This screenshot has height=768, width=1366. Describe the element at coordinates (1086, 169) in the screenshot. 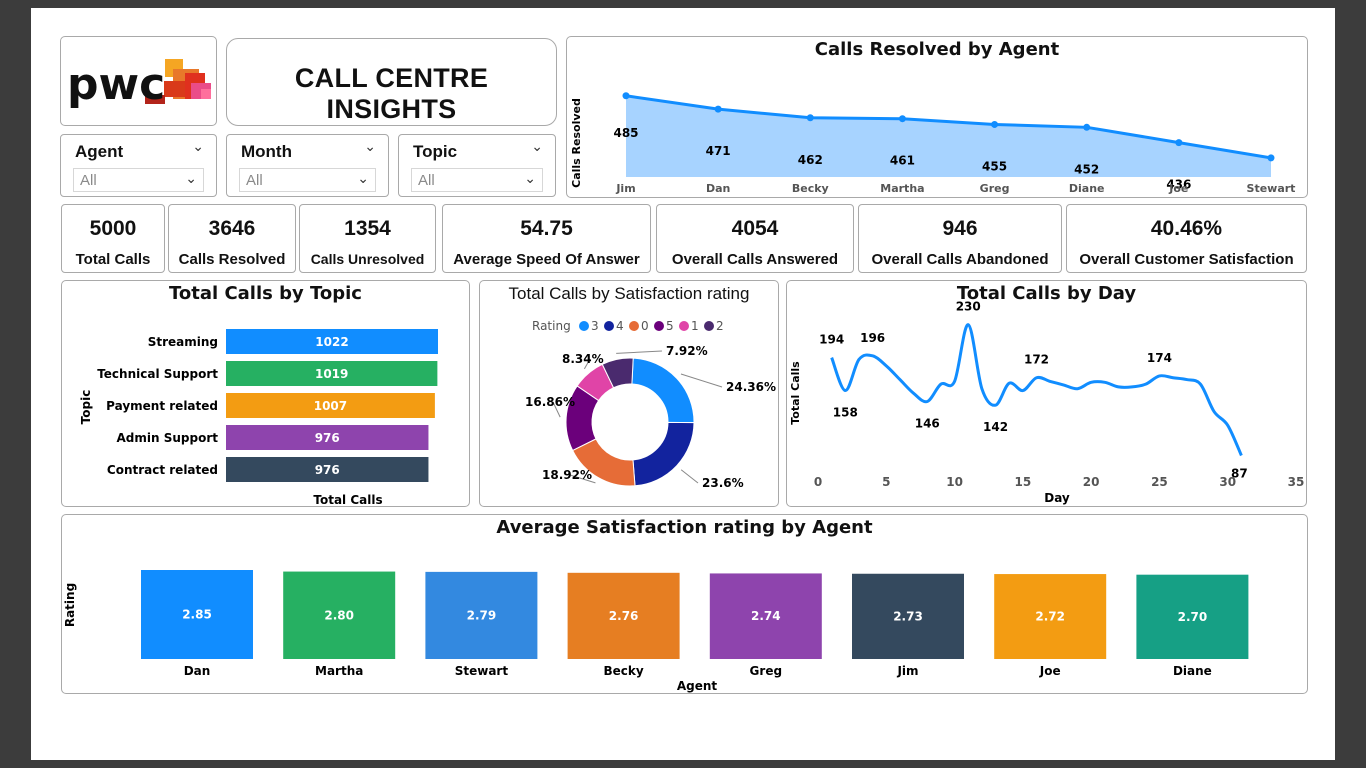

I see `data-label: 452` at that location.